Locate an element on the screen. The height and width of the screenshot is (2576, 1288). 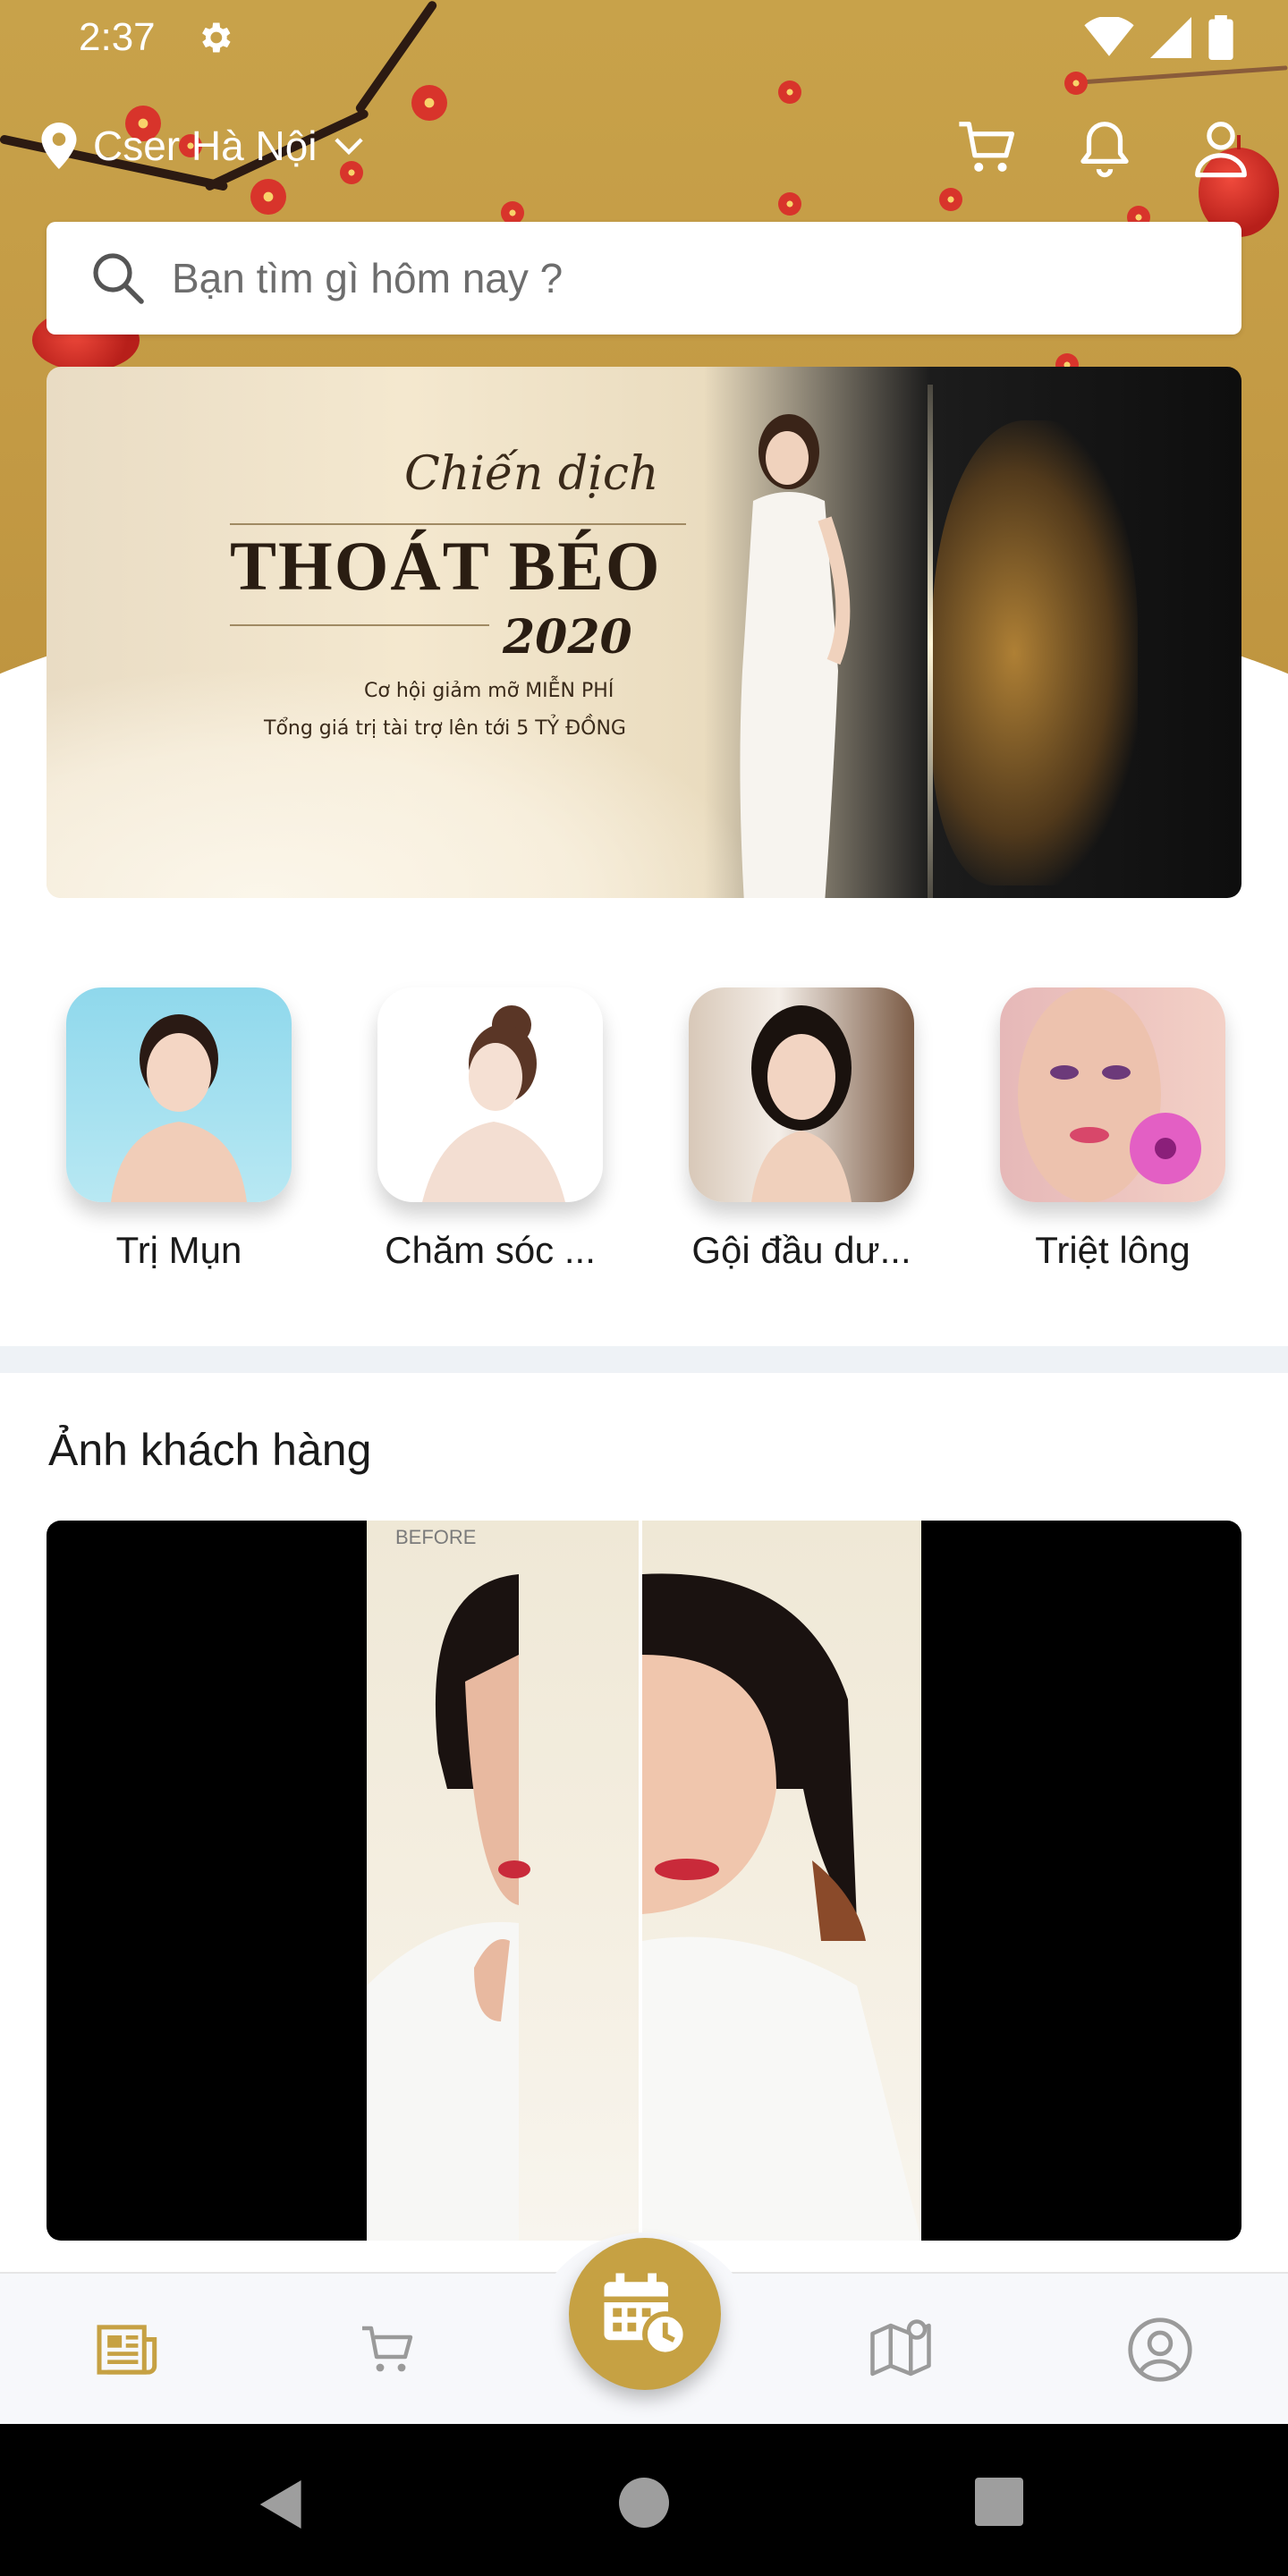
nav-account is located at coordinates (1160, 2349).